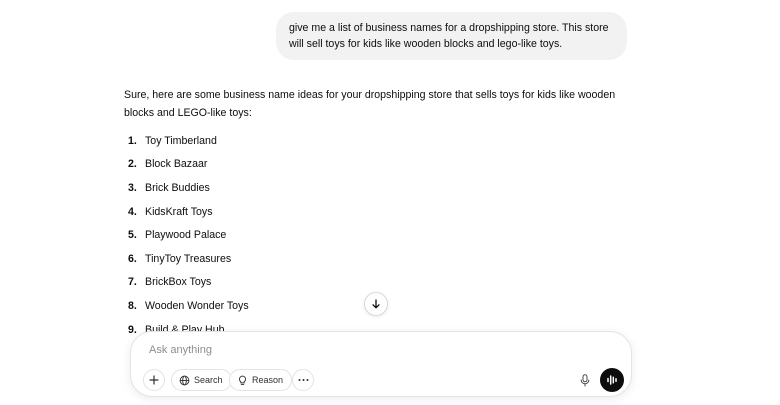 This screenshot has height=405, width=780. Describe the element at coordinates (184, 380) in the screenshot. I see `globe-icon` at that location.